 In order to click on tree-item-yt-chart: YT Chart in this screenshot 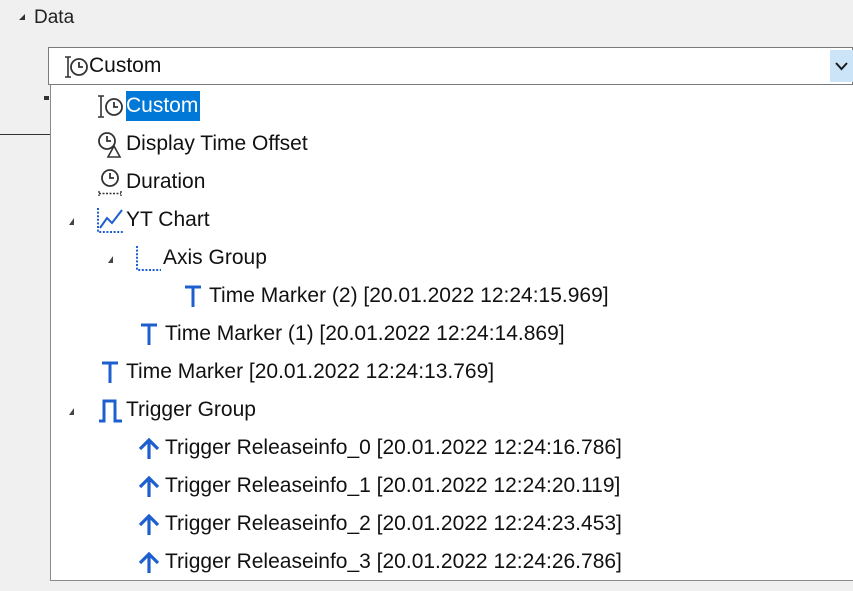, I will do `click(153, 220)`.